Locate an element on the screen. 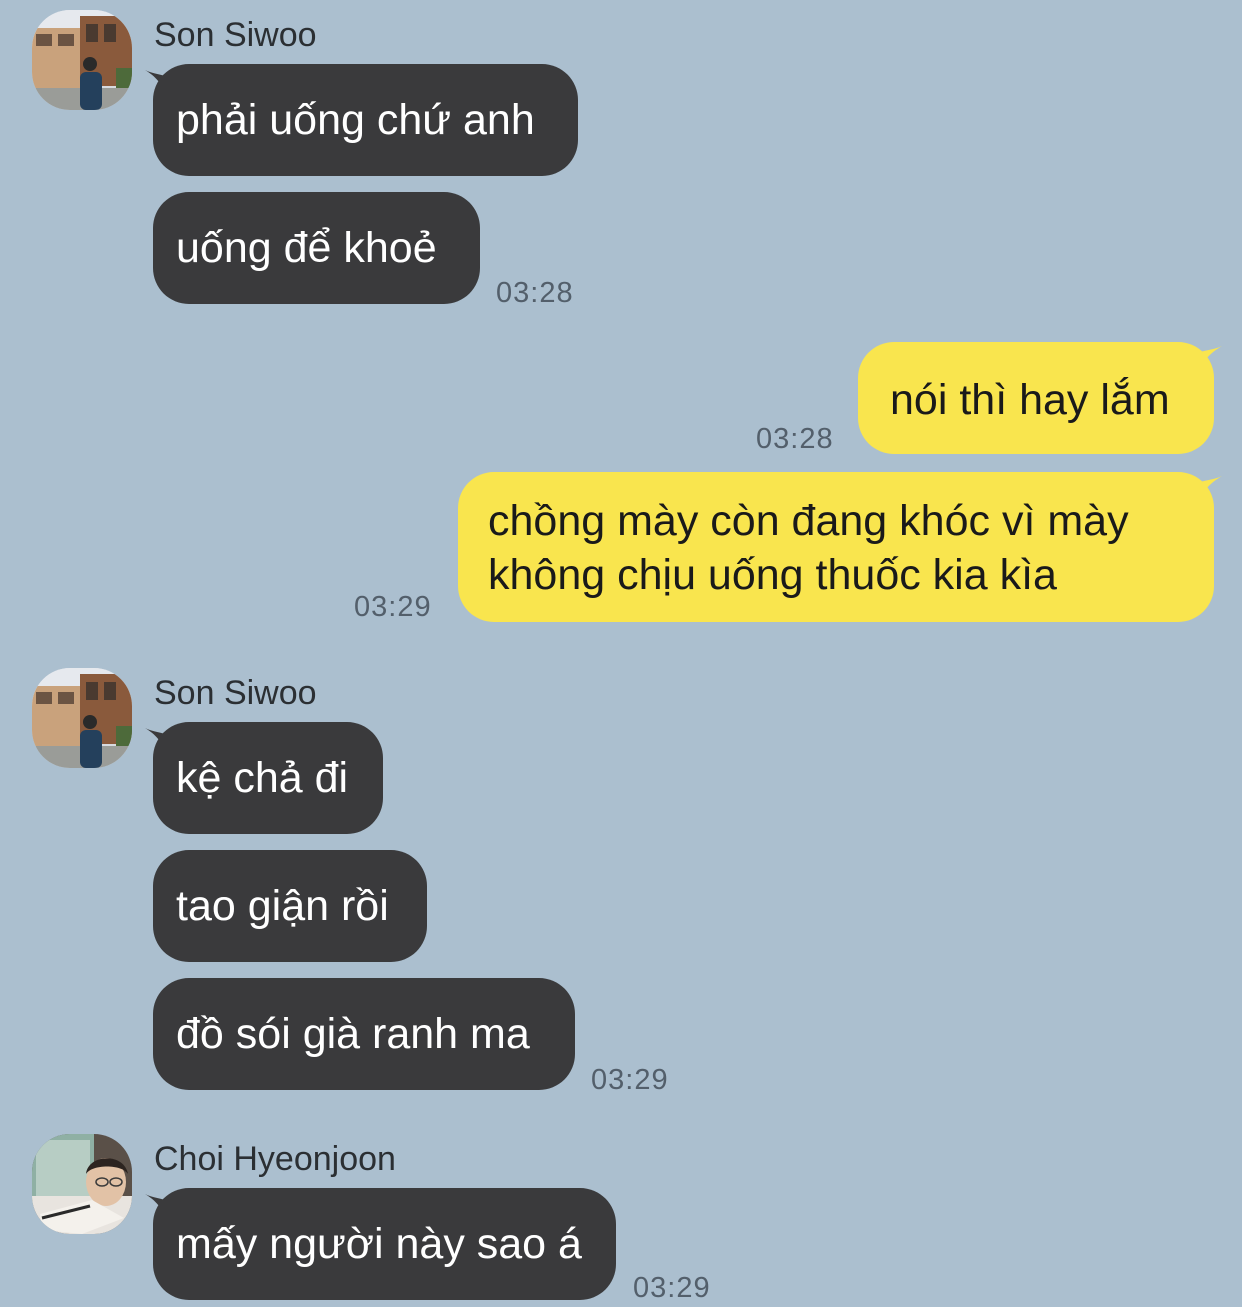 This screenshot has width=1242, height=1307. message-text: đồ sói già ranh ma is located at coordinates (353, 1034).